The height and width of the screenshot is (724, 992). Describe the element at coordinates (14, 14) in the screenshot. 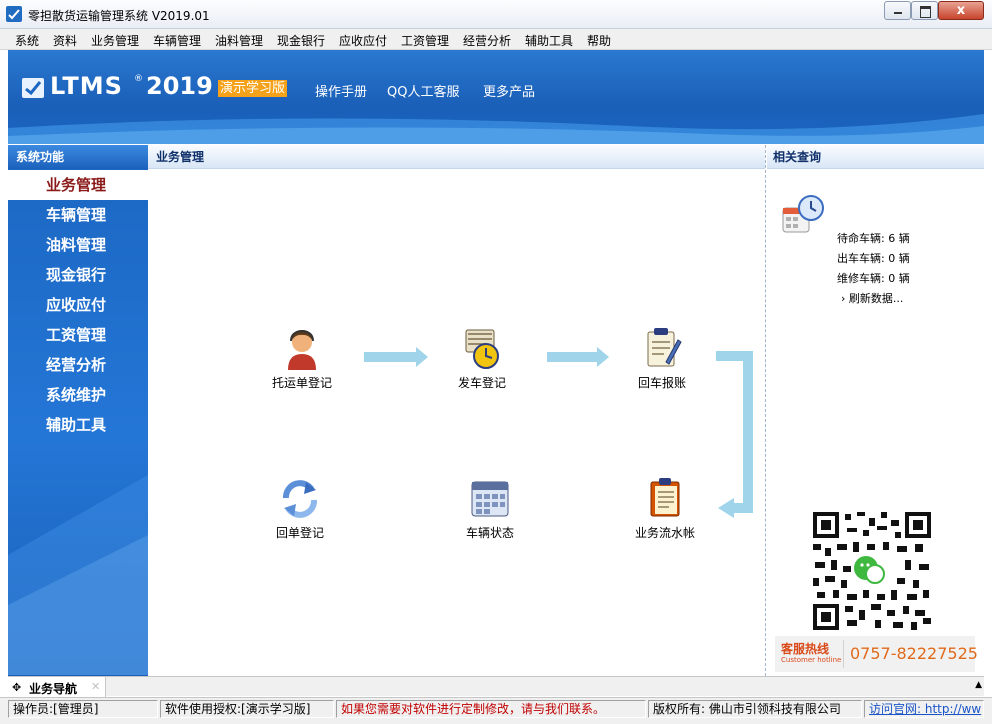

I see `app-icon` at that location.